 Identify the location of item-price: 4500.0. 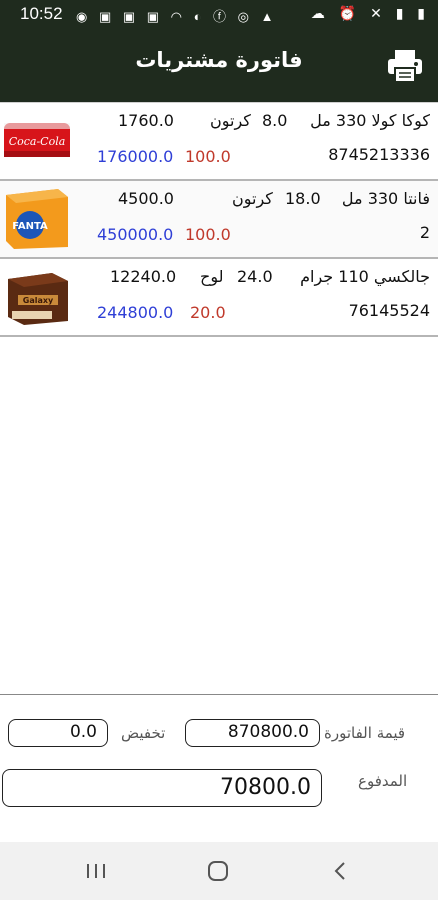
(146, 198).